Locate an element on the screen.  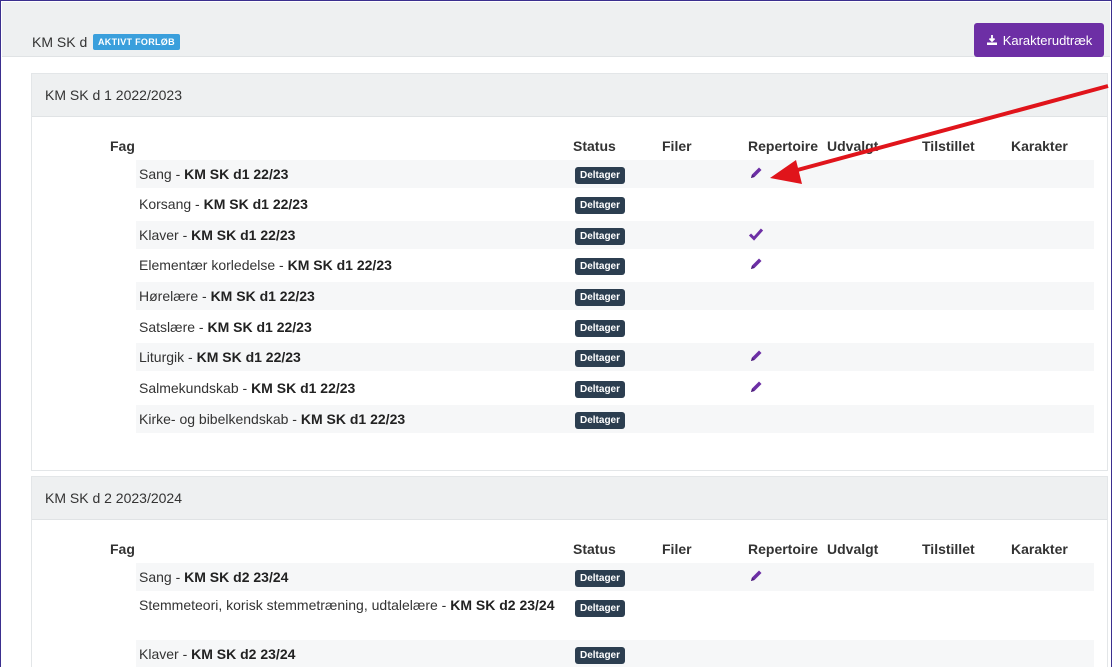
course-header-bar: KM SK d AKTIVT FORLØB is located at coordinates (556, 29).